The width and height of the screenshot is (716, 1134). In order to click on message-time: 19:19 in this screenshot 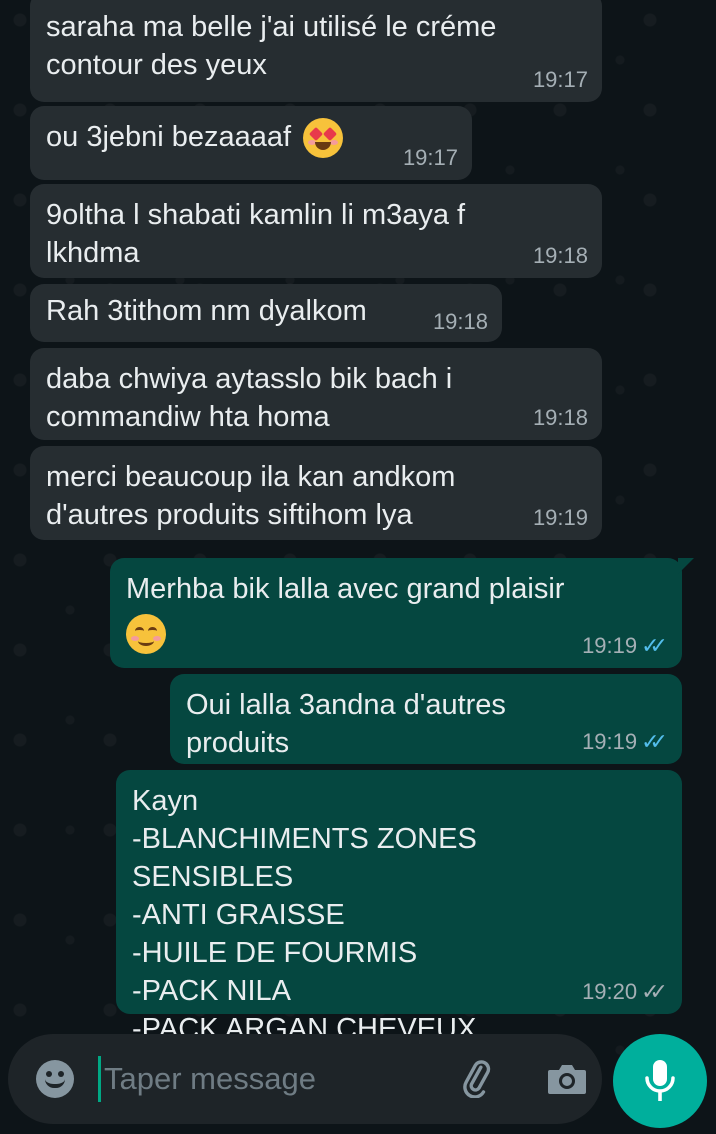, I will do `click(560, 517)`.